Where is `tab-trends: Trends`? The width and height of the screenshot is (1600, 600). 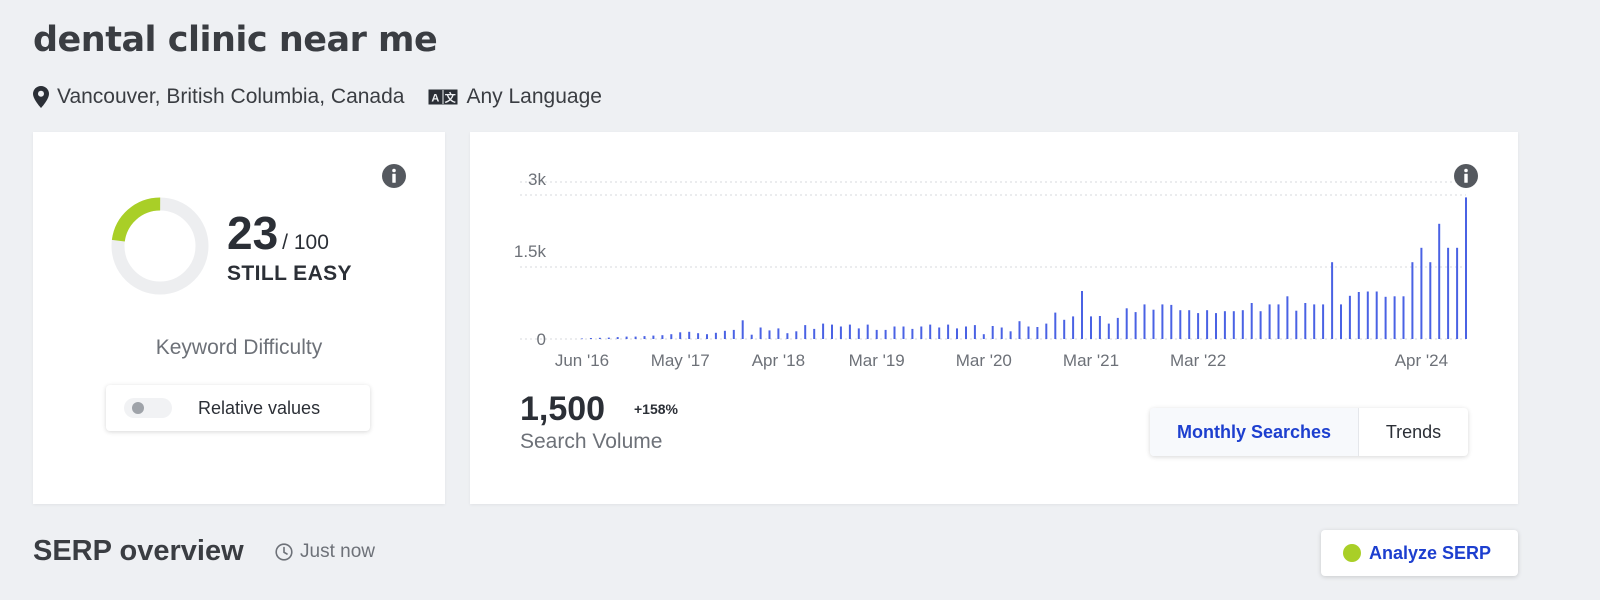
tab-trends: Trends is located at coordinates (1413, 432).